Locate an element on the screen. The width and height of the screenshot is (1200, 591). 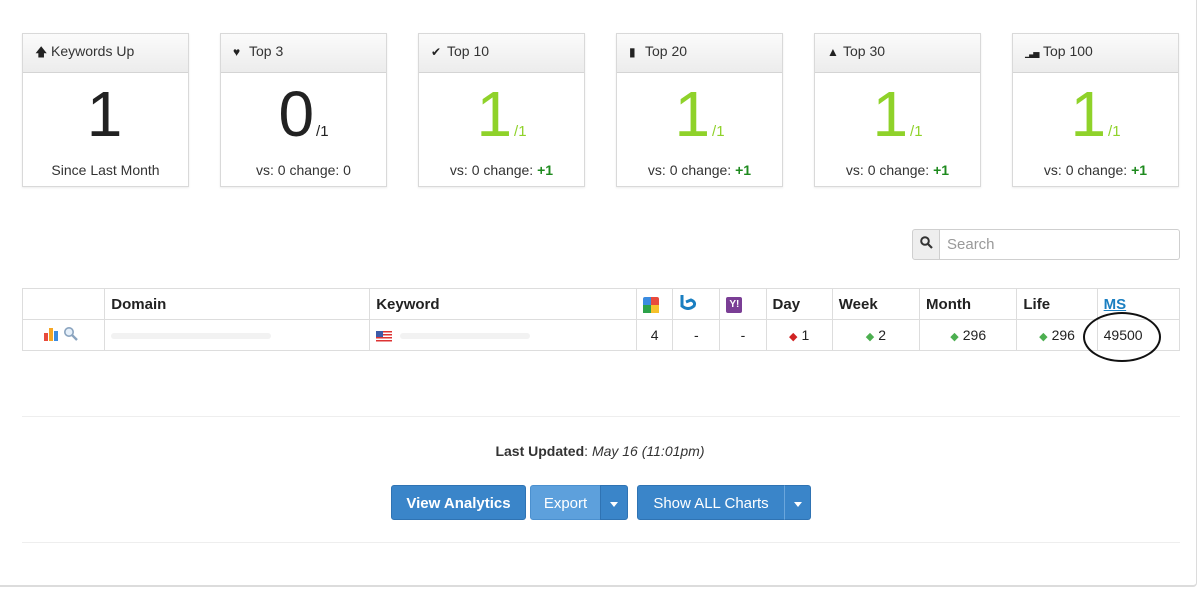
export-button: Export is located at coordinates (565, 502).